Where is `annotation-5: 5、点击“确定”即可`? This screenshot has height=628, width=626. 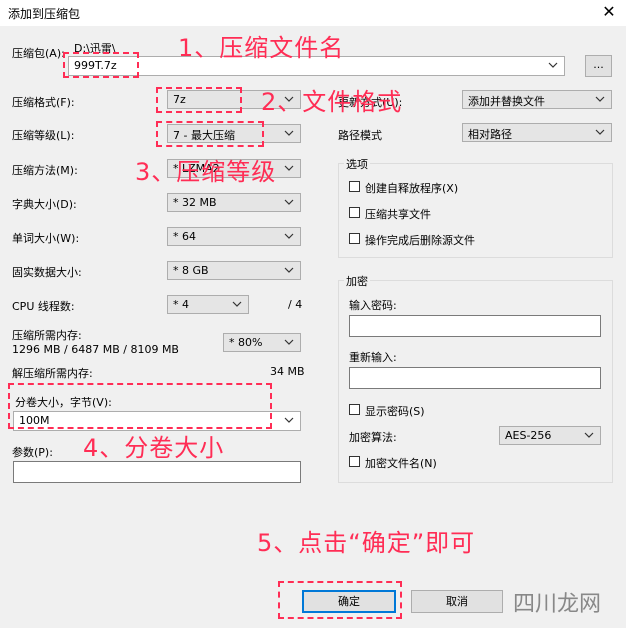 annotation-5: 5、点击“确定”即可 is located at coordinates (366, 543).